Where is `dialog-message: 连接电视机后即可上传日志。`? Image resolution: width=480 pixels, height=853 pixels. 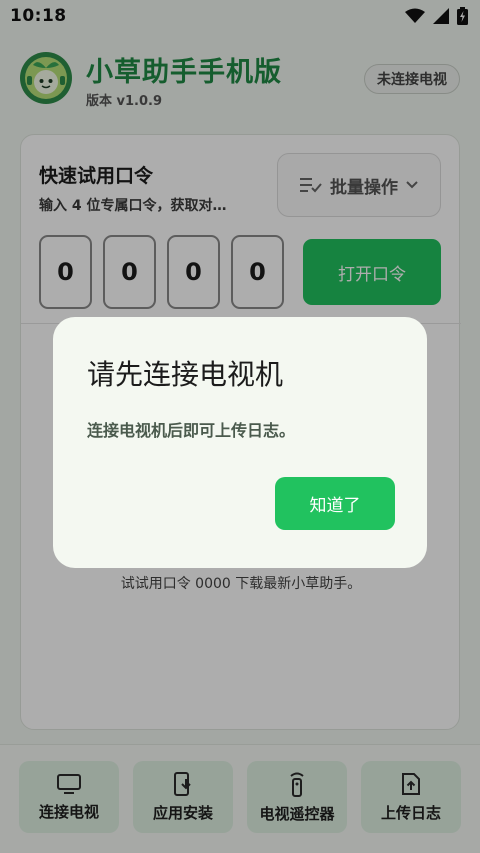 dialog-message: 连接电视机后即可上传日志。 is located at coordinates (191, 430).